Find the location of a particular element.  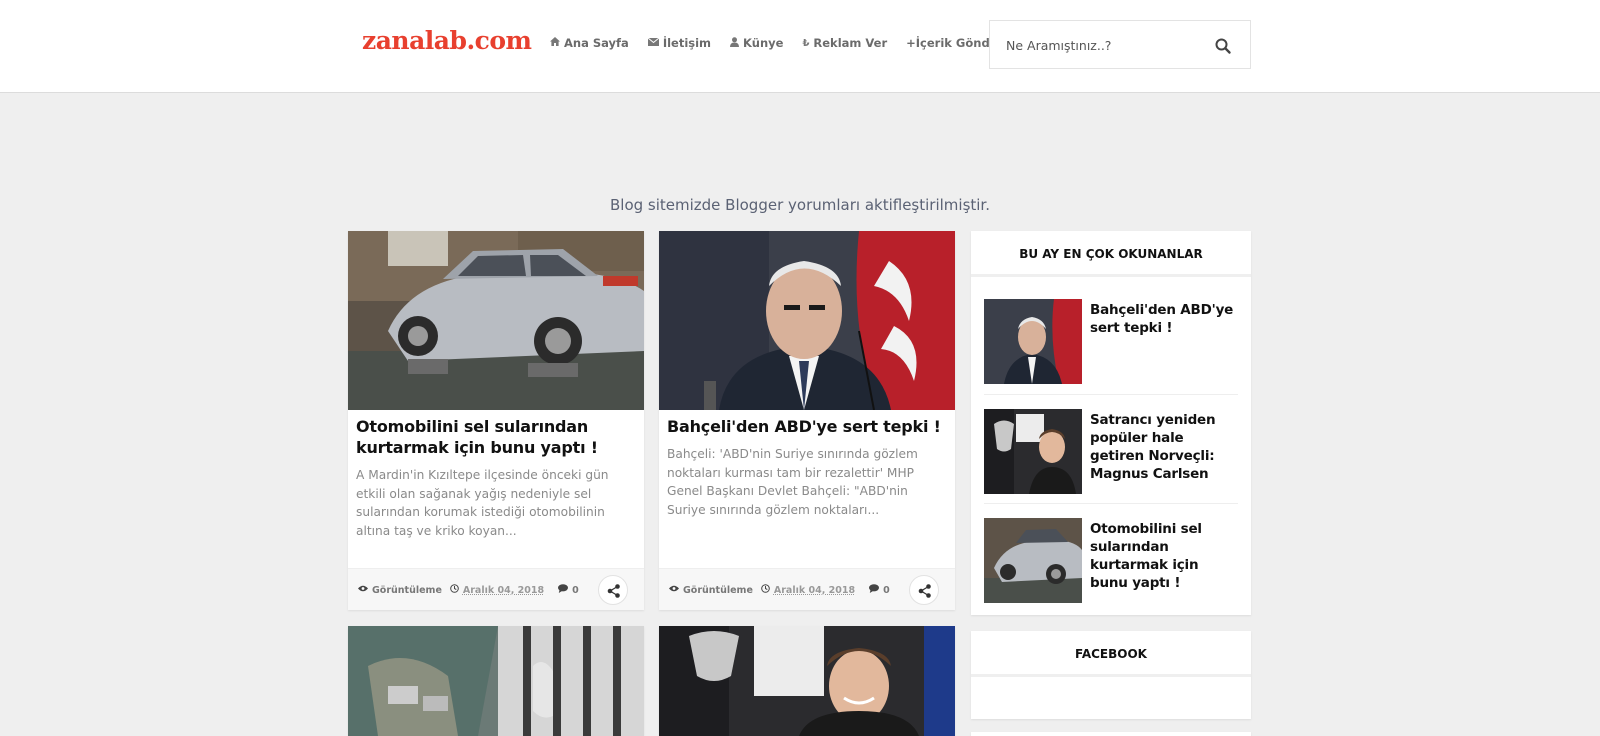

home-icon is located at coordinates (555, 43).